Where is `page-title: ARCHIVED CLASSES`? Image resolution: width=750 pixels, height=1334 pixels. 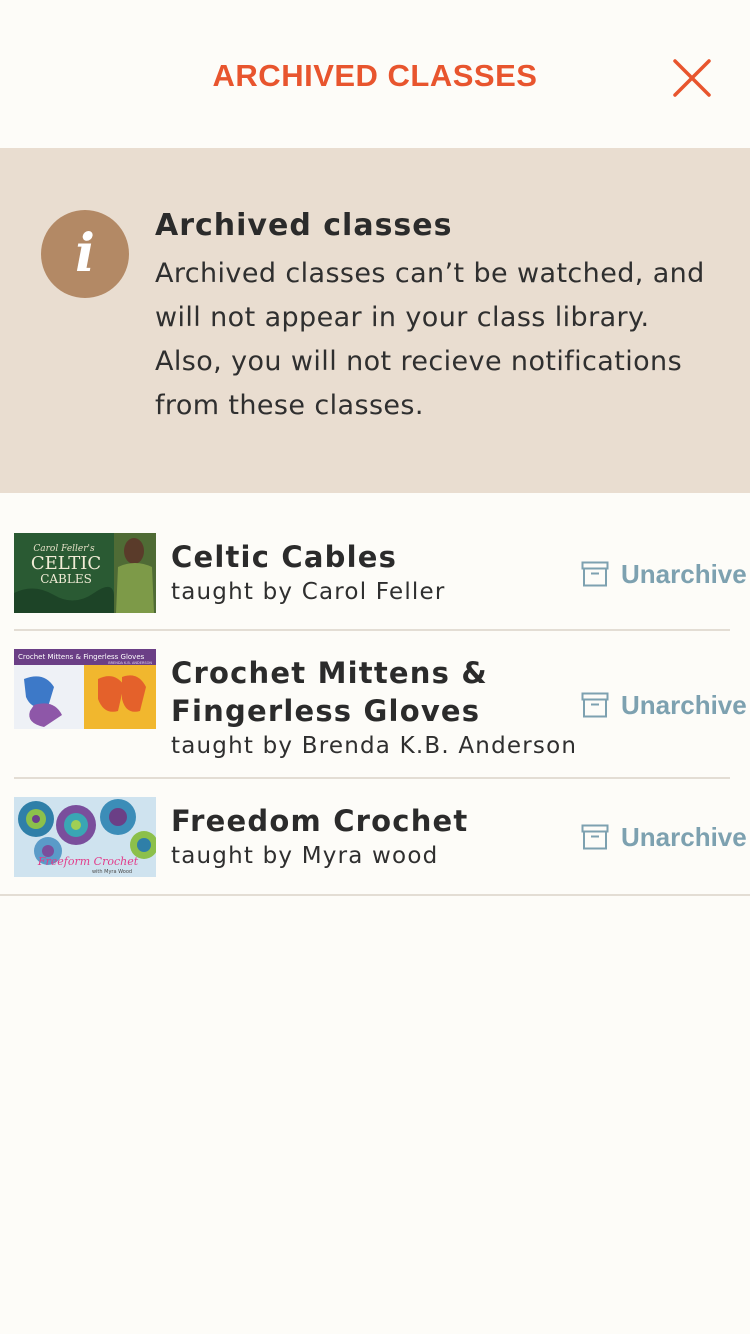 page-title: ARCHIVED CLASSES is located at coordinates (375, 75).